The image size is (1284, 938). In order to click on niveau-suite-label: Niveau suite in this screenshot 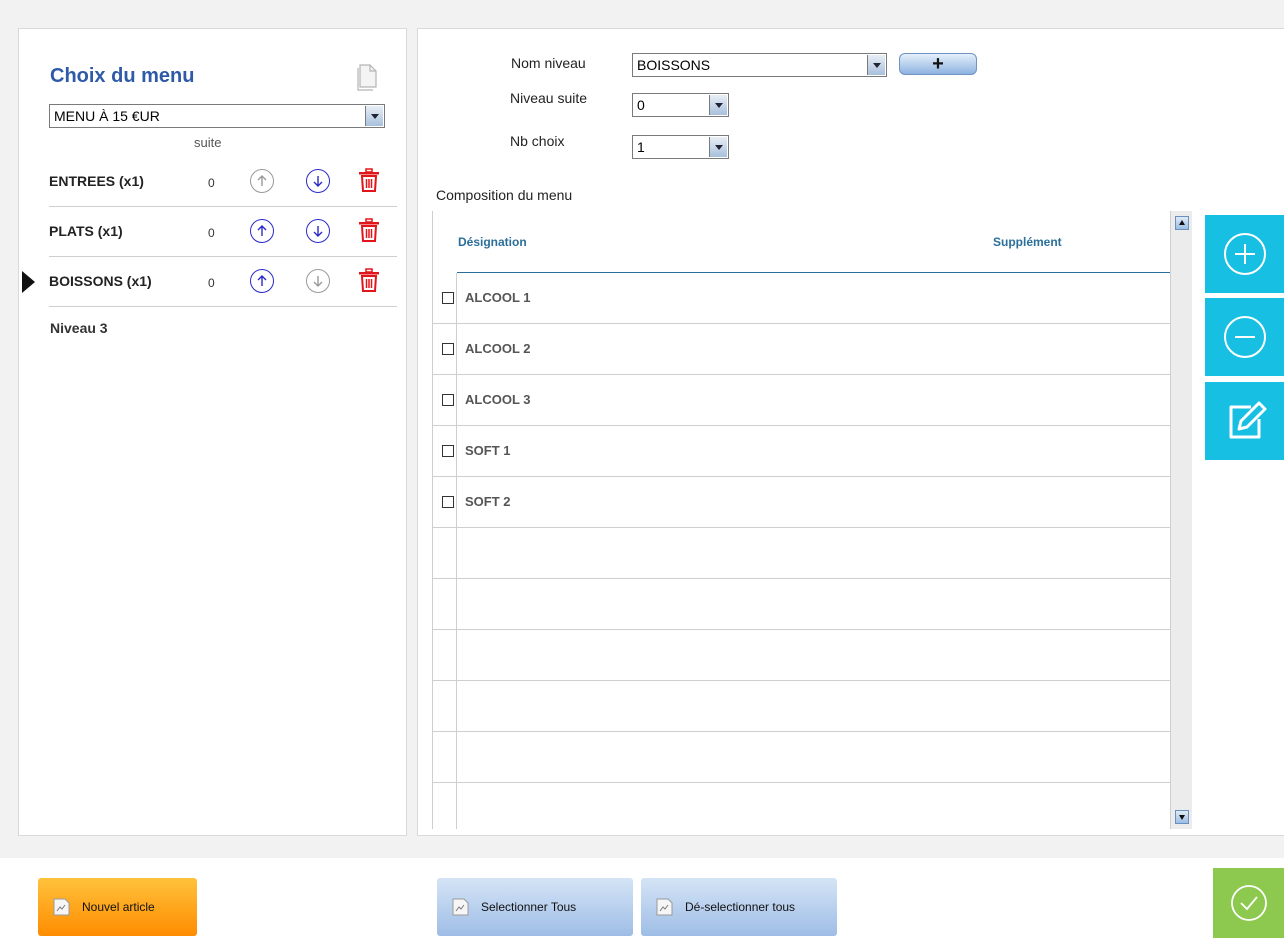, I will do `click(549, 98)`.